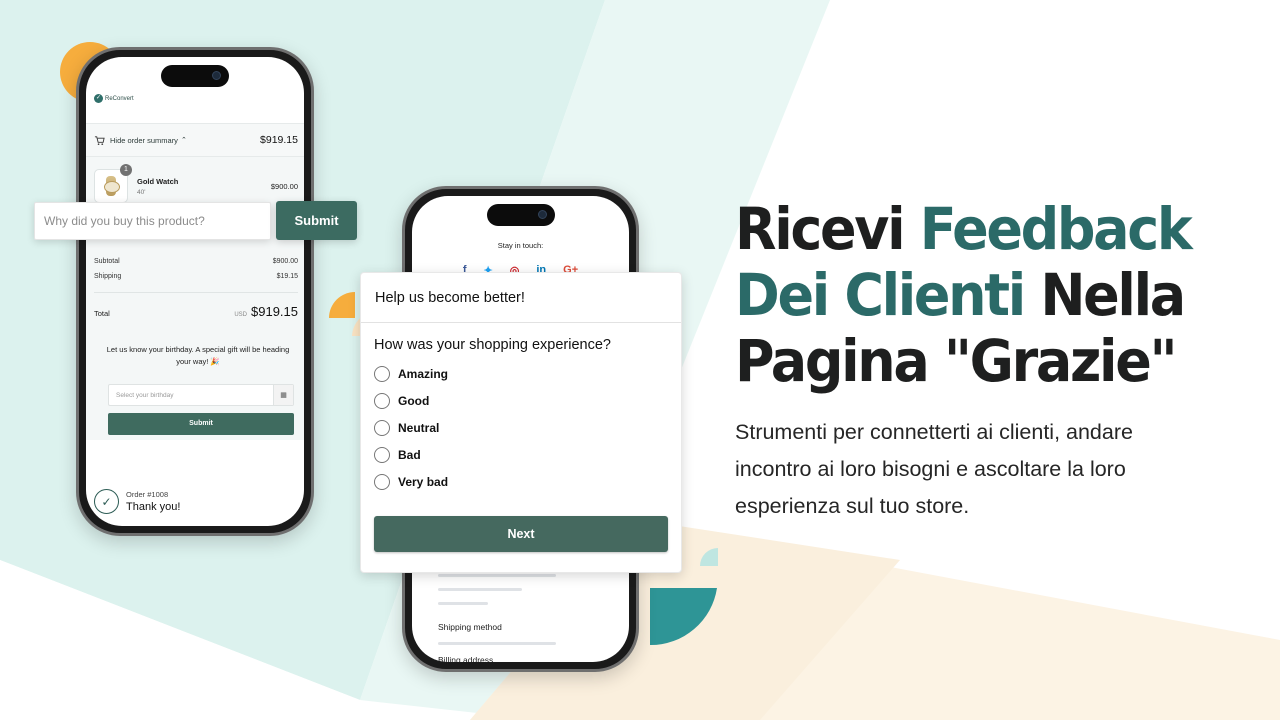 Image resolution: width=1280 pixels, height=720 pixels. I want to click on option-label: Bad, so click(409, 455).